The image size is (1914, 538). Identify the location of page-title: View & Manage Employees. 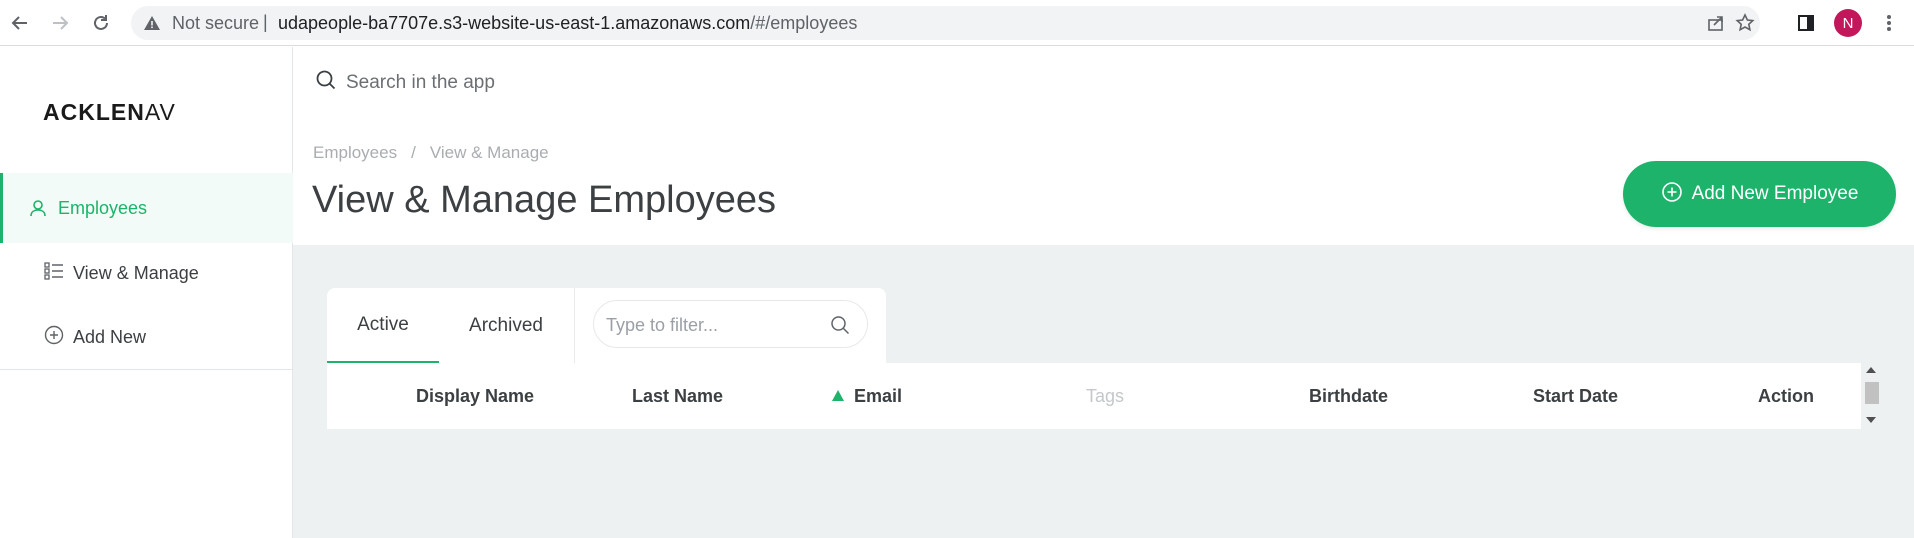
(544, 200).